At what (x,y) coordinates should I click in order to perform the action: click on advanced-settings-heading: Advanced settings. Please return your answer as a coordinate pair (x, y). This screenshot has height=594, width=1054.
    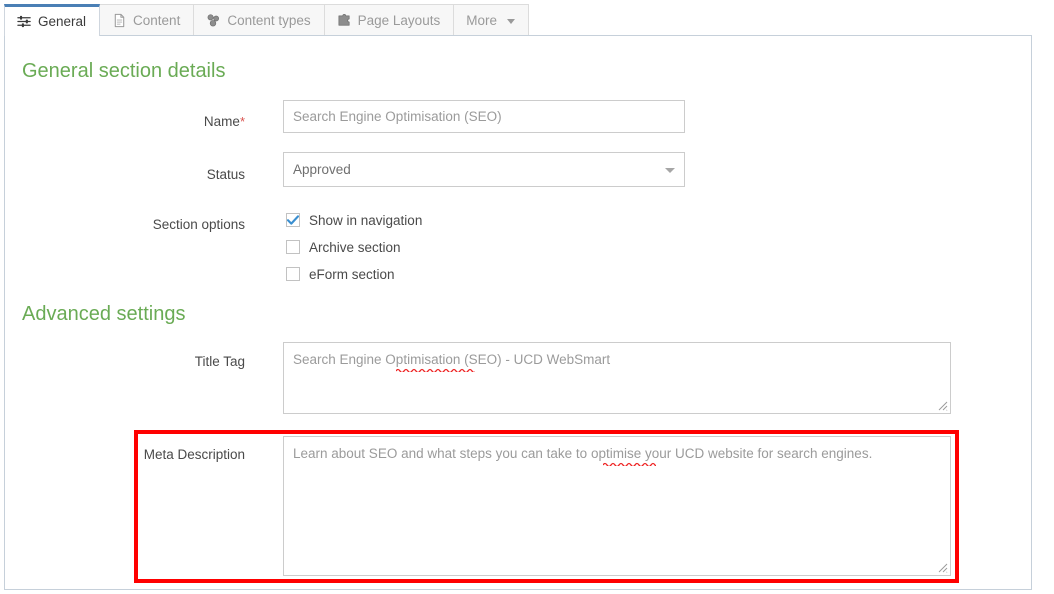
    Looking at the image, I should click on (104, 314).